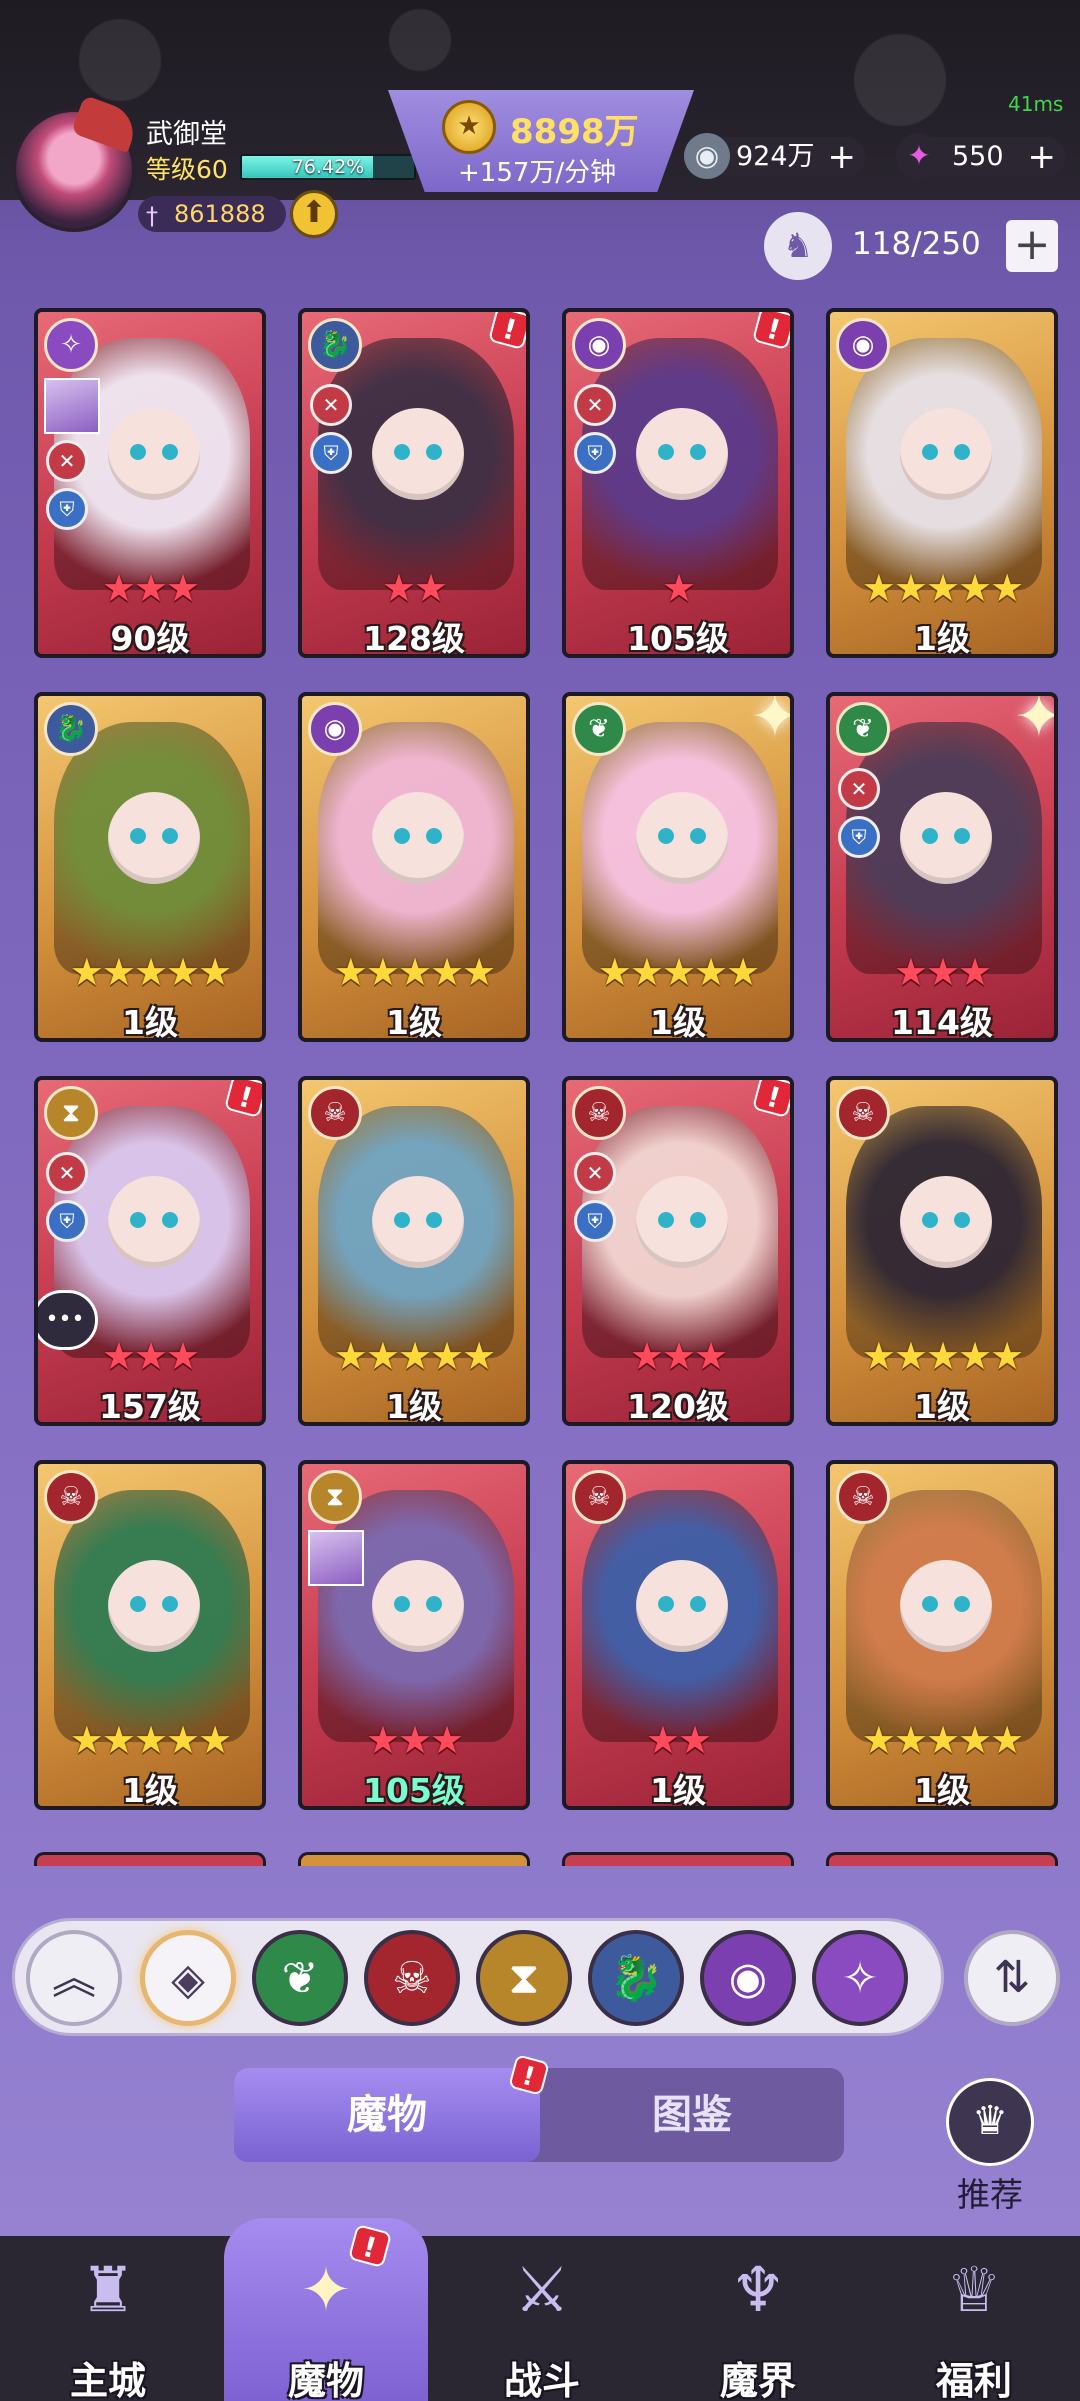 This screenshot has height=2401, width=1080. Describe the element at coordinates (212, 214) in the screenshot. I see `combat-power: † 861888` at that location.